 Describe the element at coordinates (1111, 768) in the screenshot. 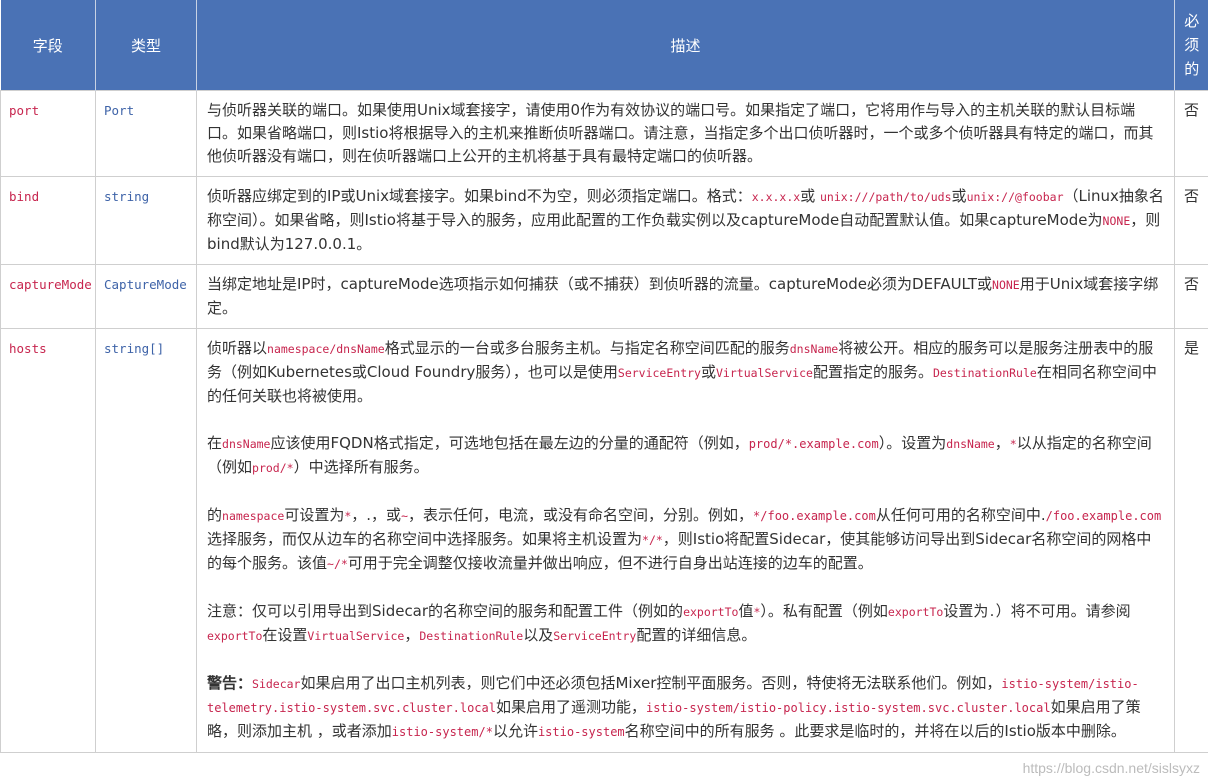

I see `watermark: https://blog.csdn.net/sislsyxz` at that location.